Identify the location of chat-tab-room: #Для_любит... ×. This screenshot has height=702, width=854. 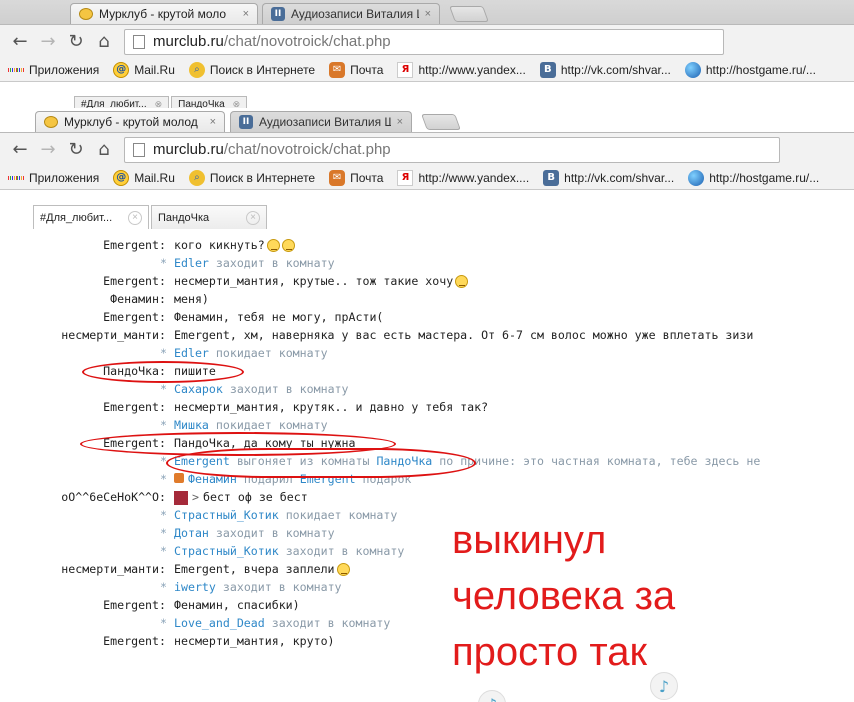
(91, 217).